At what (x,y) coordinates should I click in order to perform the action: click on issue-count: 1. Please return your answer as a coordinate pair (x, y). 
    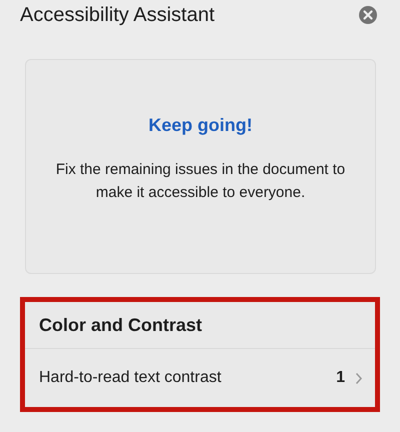
    Looking at the image, I should click on (340, 378).